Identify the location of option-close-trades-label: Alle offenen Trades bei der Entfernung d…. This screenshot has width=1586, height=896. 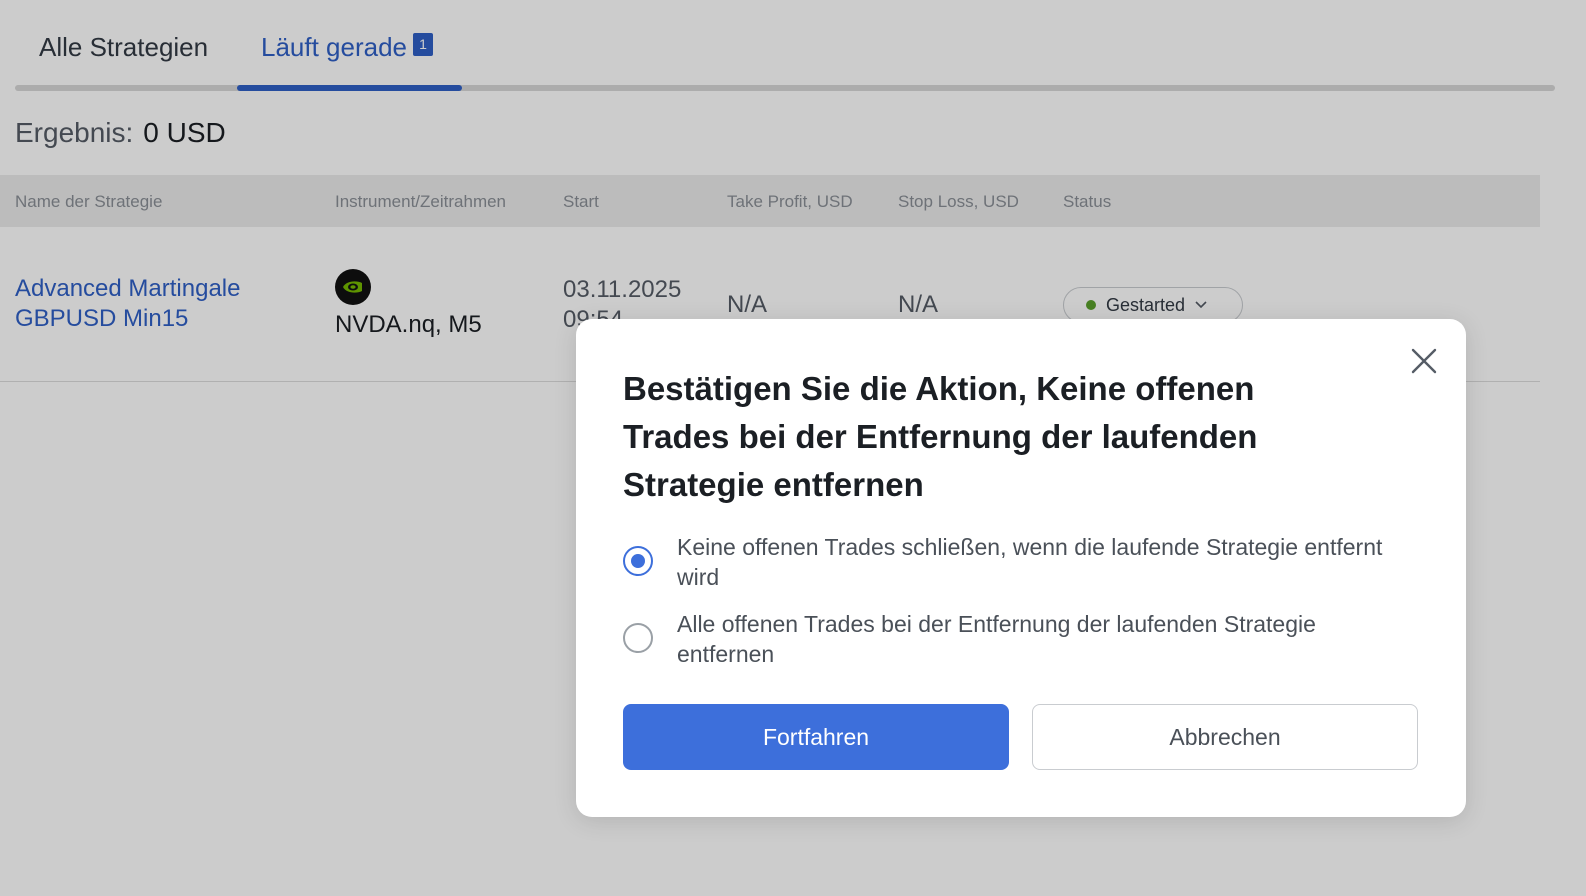
(996, 639).